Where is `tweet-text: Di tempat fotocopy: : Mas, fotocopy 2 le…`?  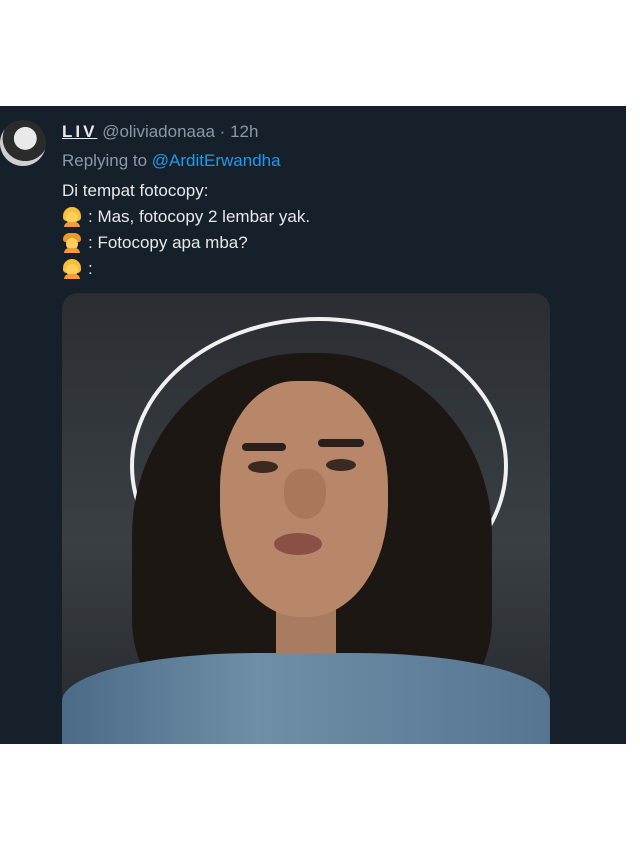
tweet-text: Di tempat fotocopy: : Mas, fotocopy 2 le… is located at coordinates (186, 230).